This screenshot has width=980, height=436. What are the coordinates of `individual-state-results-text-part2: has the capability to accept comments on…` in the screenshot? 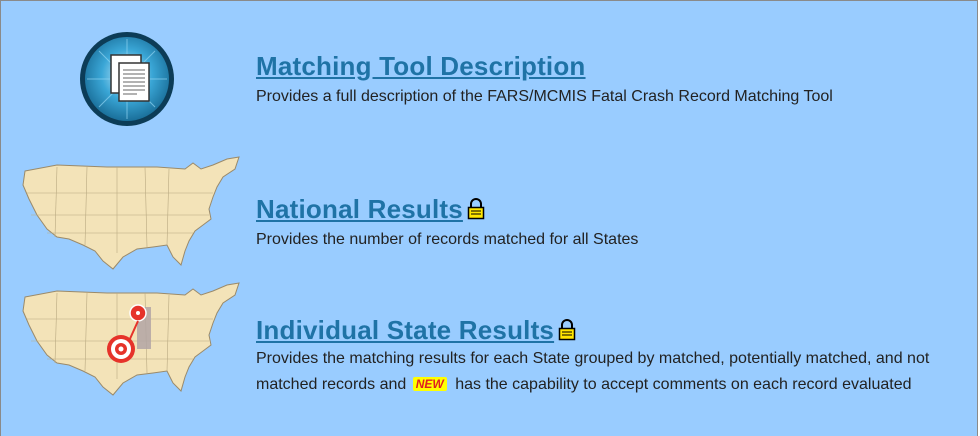 It's located at (683, 384).